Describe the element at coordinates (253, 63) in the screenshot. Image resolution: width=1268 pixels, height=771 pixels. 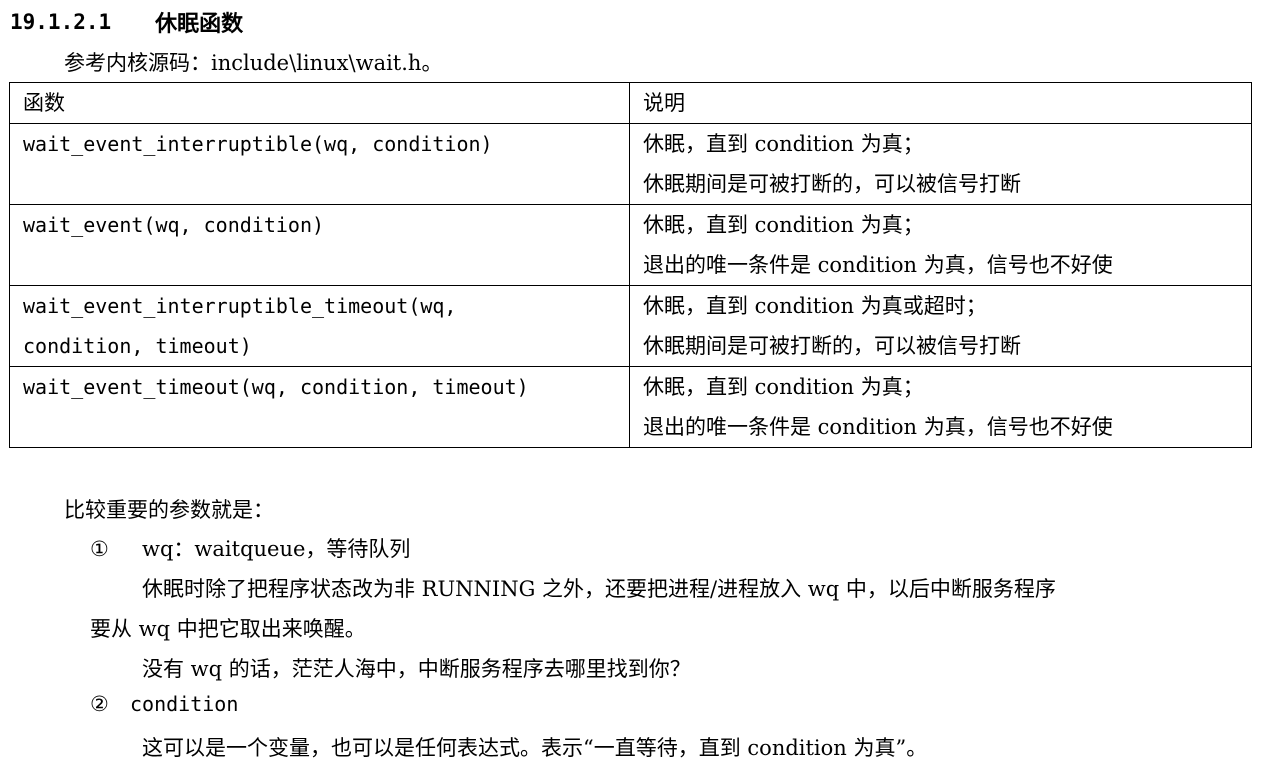
I see `source-reference: 参考内核源码：include\linux\wait.h。` at that location.